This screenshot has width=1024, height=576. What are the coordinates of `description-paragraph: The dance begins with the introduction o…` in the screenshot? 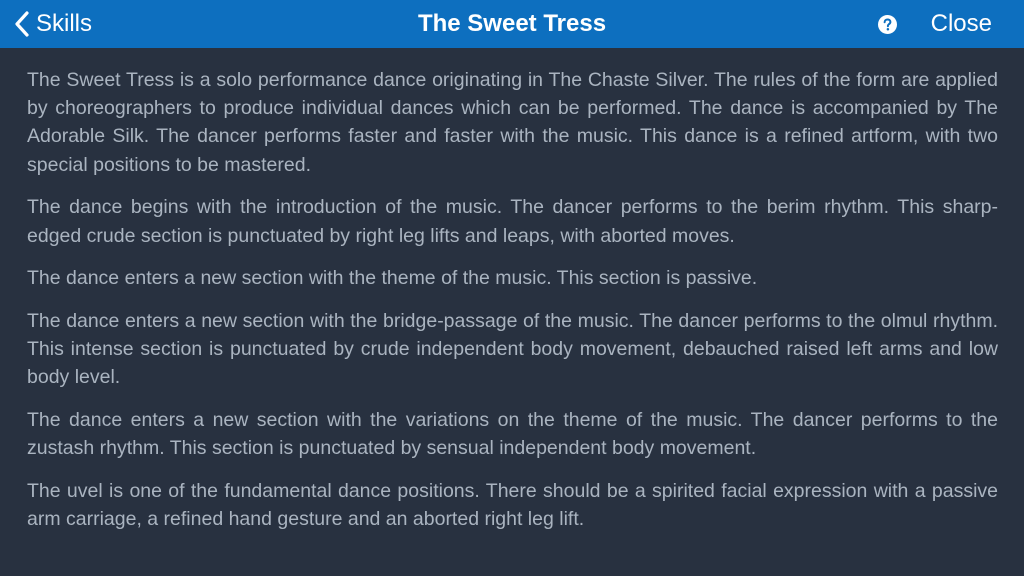 It's located at (512, 221).